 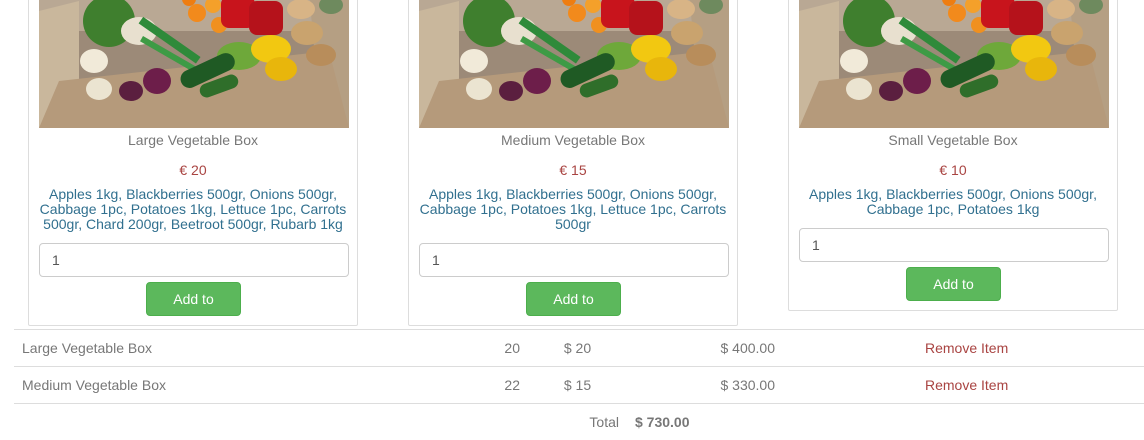 What do you see at coordinates (573, 170) in the screenshot?
I see `product-price: € 15` at bounding box center [573, 170].